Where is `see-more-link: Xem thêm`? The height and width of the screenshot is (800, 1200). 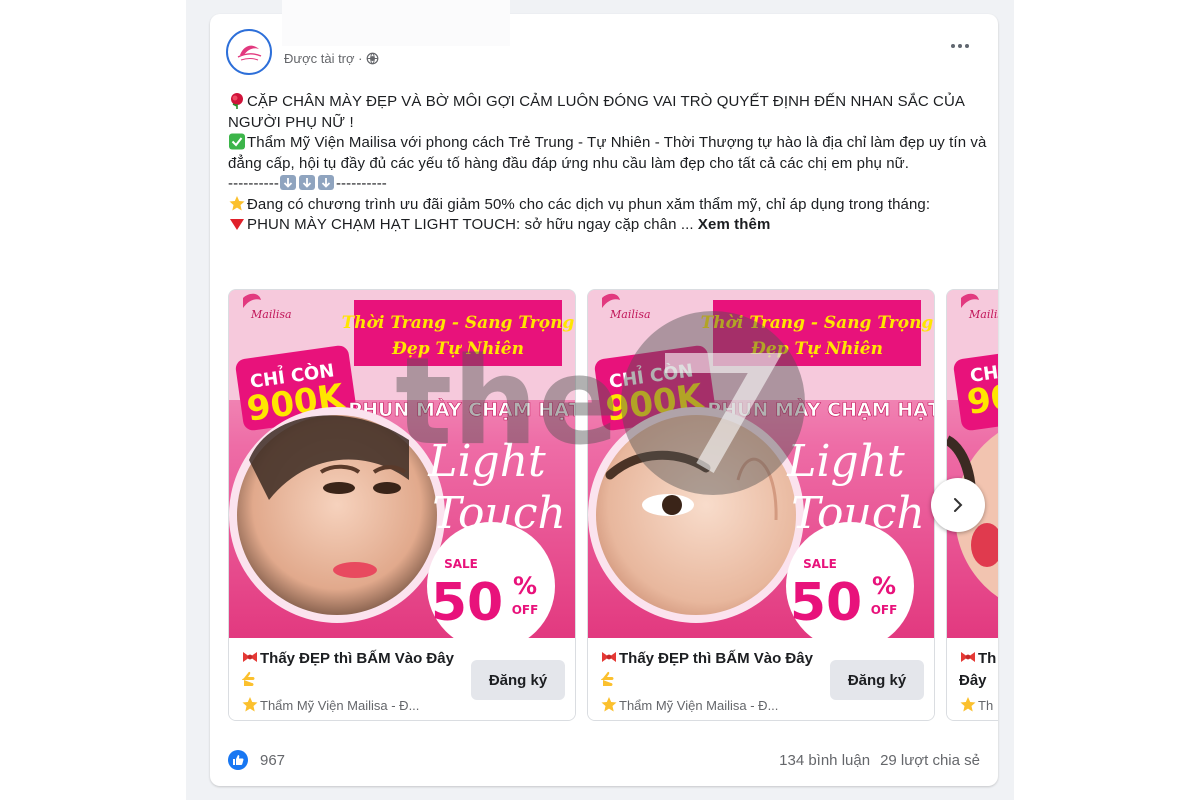
see-more-link: Xem thêm is located at coordinates (734, 224).